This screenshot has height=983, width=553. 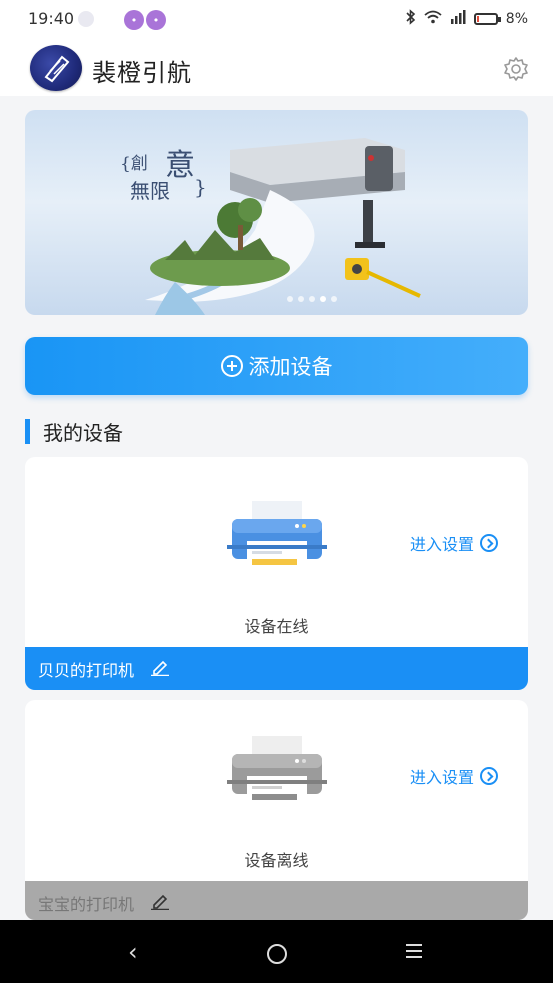 I want to click on device-name-bar: 宝宝的打印机, so click(x=276, y=900).